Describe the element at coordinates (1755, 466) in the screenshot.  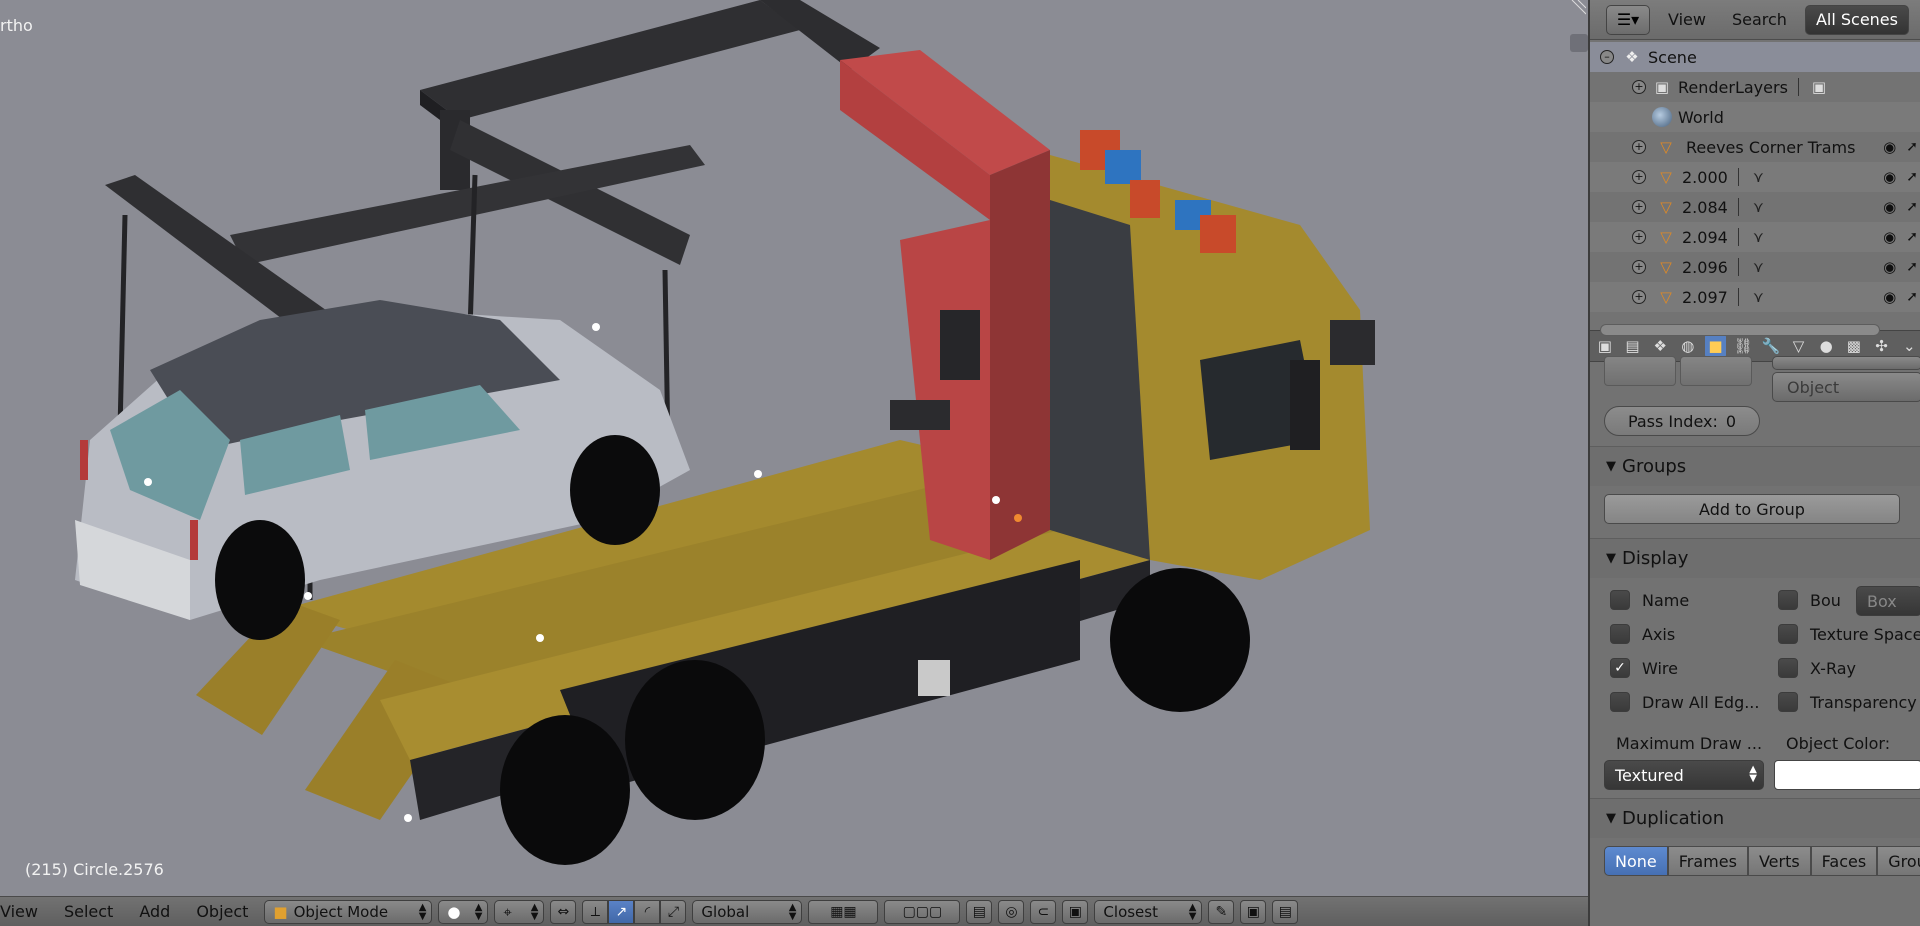
I see `groups-panel-header: ▼ Groups` at that location.